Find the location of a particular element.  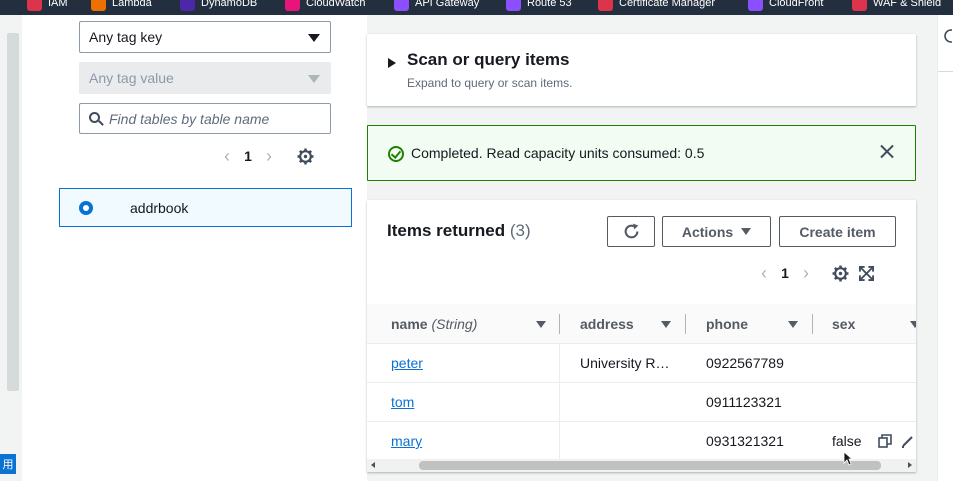

favorite-iam: IAM is located at coordinates (47, 5).